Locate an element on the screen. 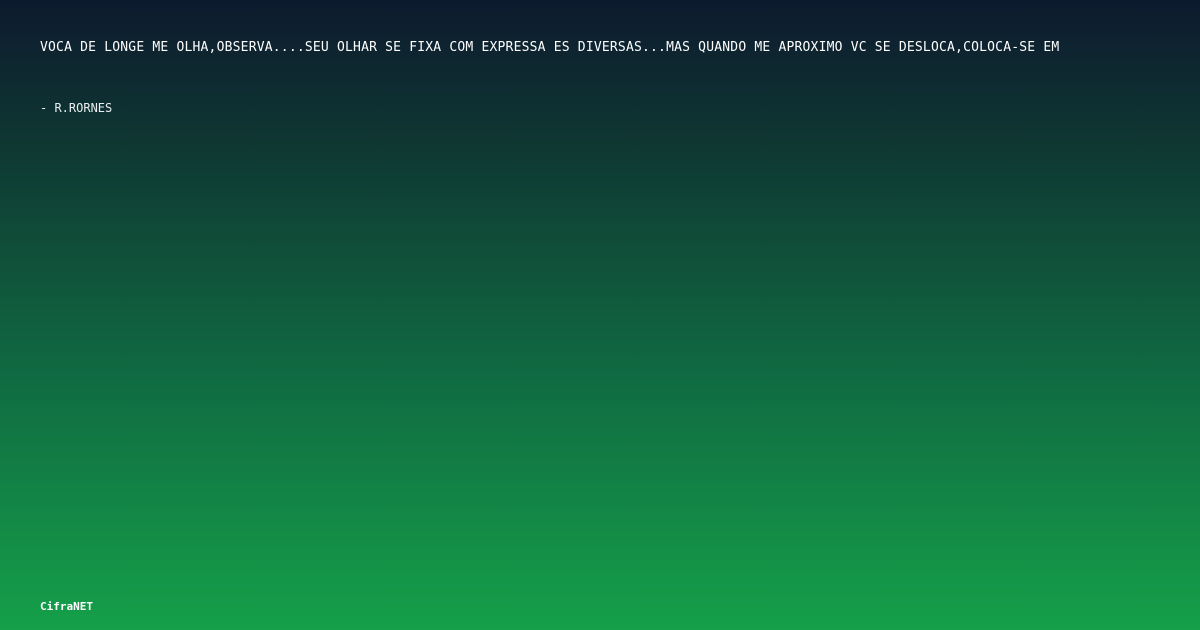  quote-author: - R.RORNES is located at coordinates (76, 108).